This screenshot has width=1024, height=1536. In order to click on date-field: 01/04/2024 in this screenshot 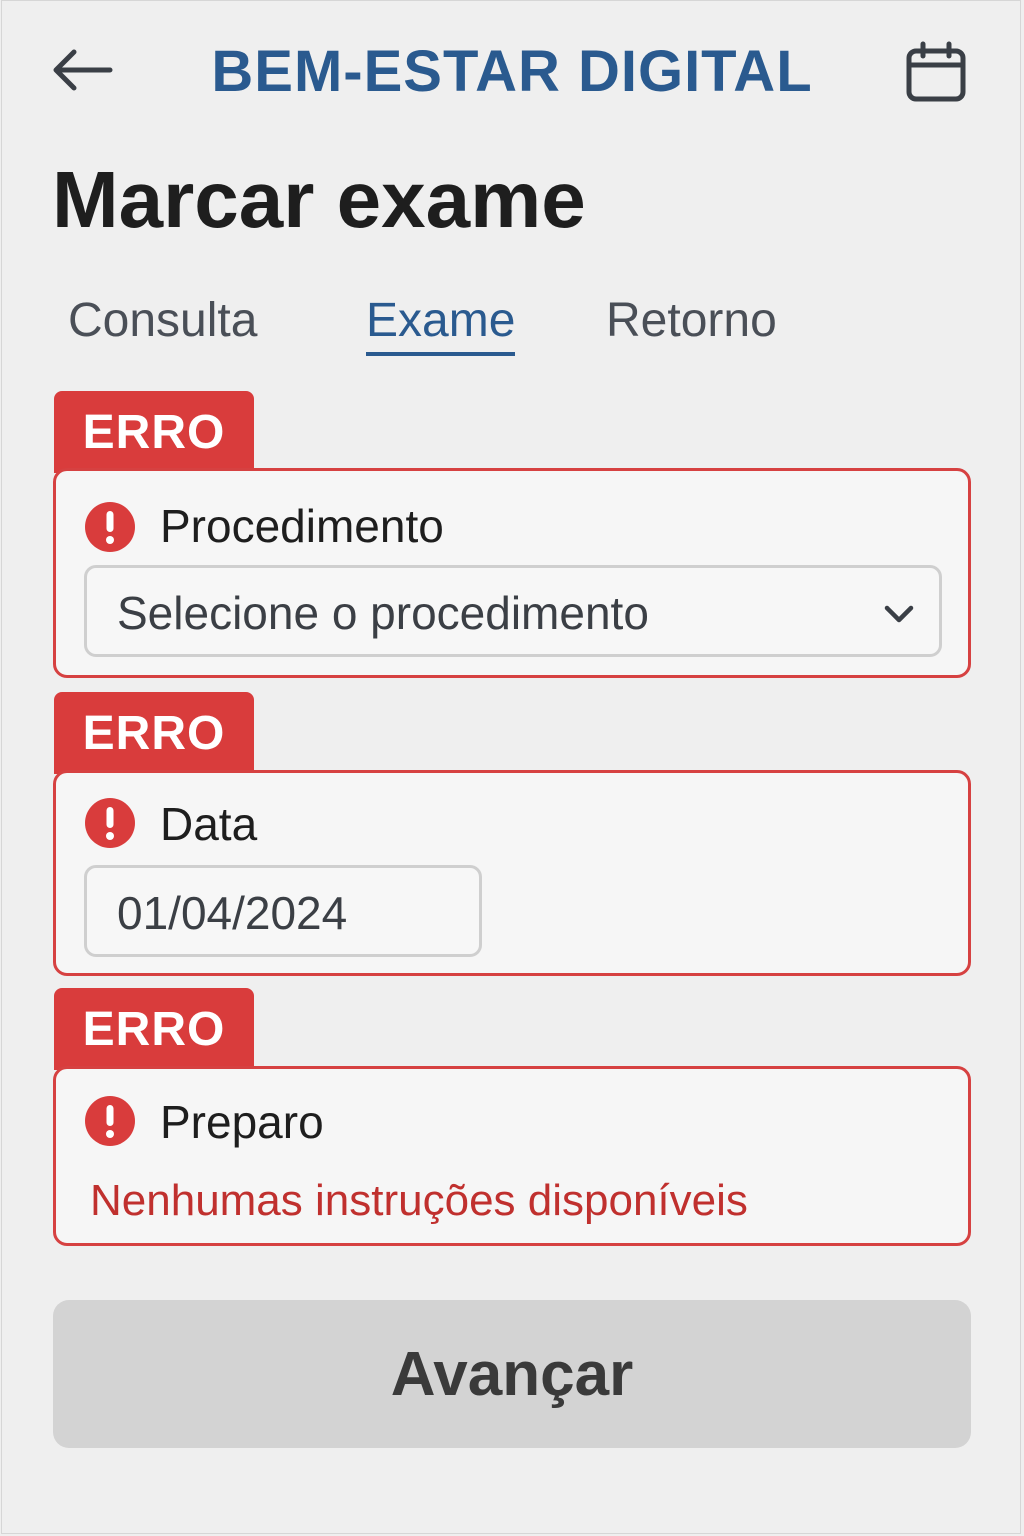, I will do `click(283, 911)`.